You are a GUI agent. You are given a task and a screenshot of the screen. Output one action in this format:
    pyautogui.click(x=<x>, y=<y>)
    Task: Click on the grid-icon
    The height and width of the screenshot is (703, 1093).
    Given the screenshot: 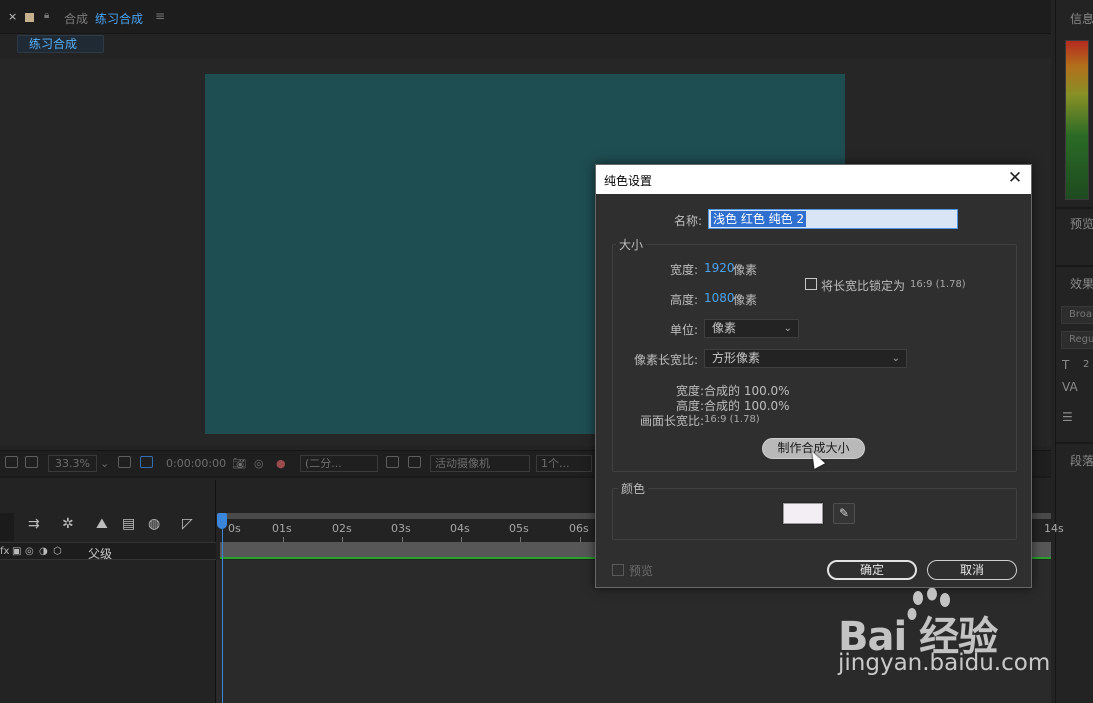 What is the action you would take?
    pyautogui.click(x=124, y=462)
    